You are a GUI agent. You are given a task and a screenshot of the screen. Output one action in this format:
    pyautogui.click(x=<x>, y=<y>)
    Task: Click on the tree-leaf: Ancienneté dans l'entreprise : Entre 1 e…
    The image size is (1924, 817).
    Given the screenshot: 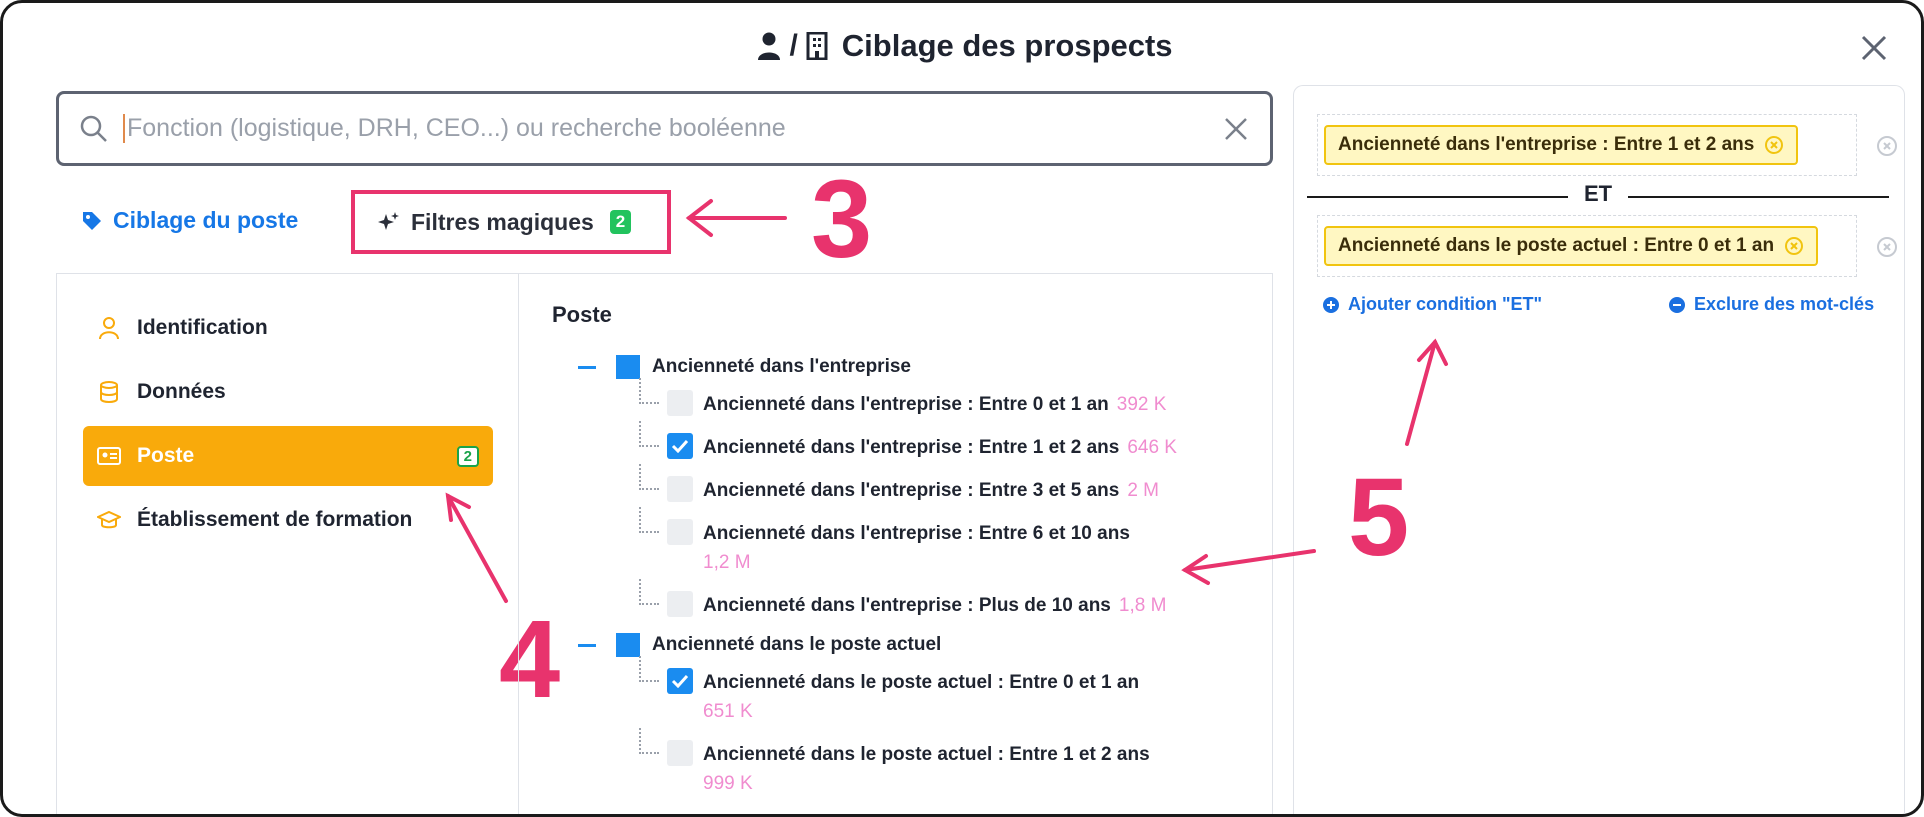 What is the action you would take?
    pyautogui.click(x=949, y=445)
    